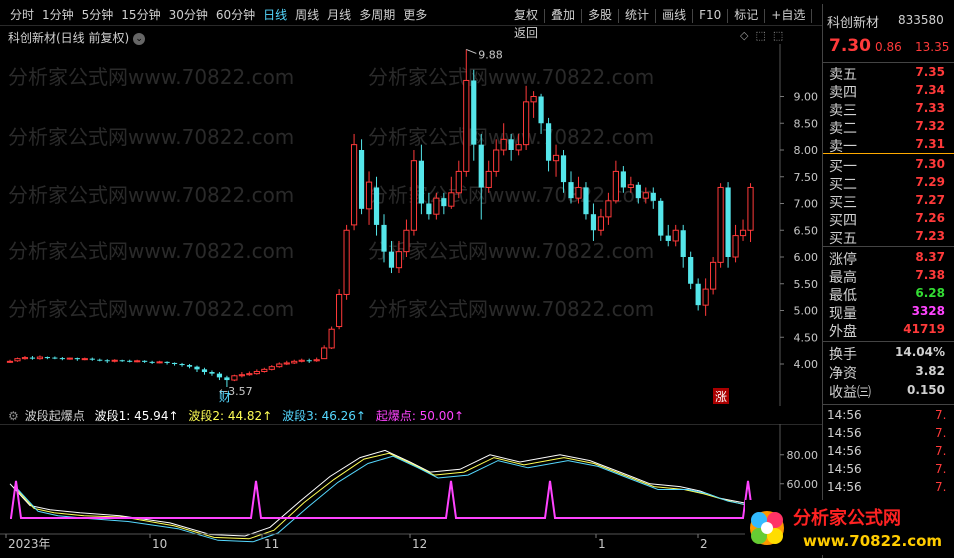 The image size is (954, 558). I want to click on settings-icon: ⚙, so click(13, 416).